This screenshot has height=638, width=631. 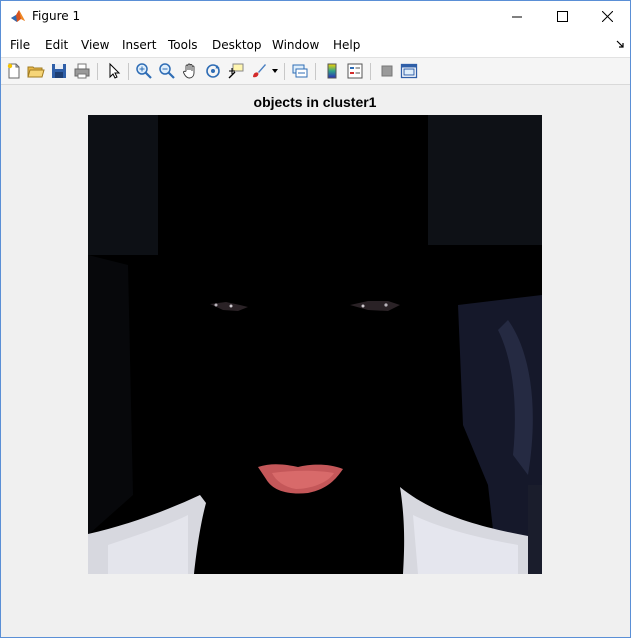 I want to click on axes-title: objects in cluster1, so click(x=315, y=102).